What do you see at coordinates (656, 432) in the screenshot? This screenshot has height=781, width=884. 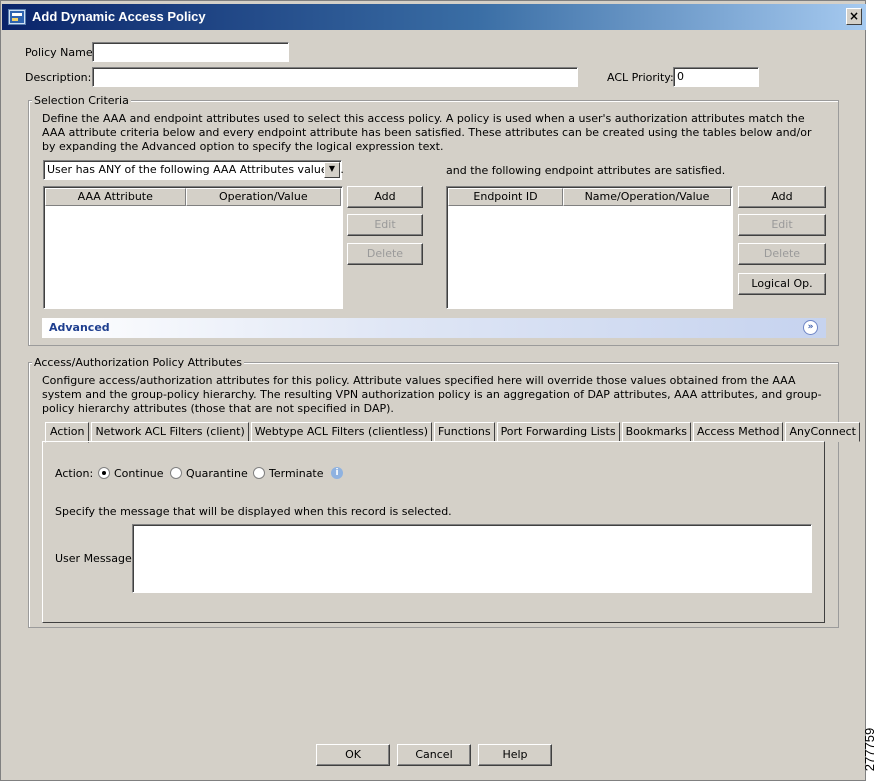 I see `tab-bookmarks: Bookmarks` at bounding box center [656, 432].